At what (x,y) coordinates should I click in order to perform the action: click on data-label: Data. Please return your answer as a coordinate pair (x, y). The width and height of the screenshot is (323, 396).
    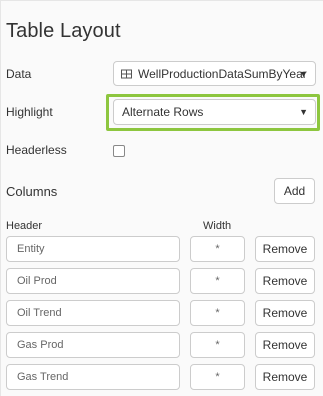
    Looking at the image, I should click on (19, 74).